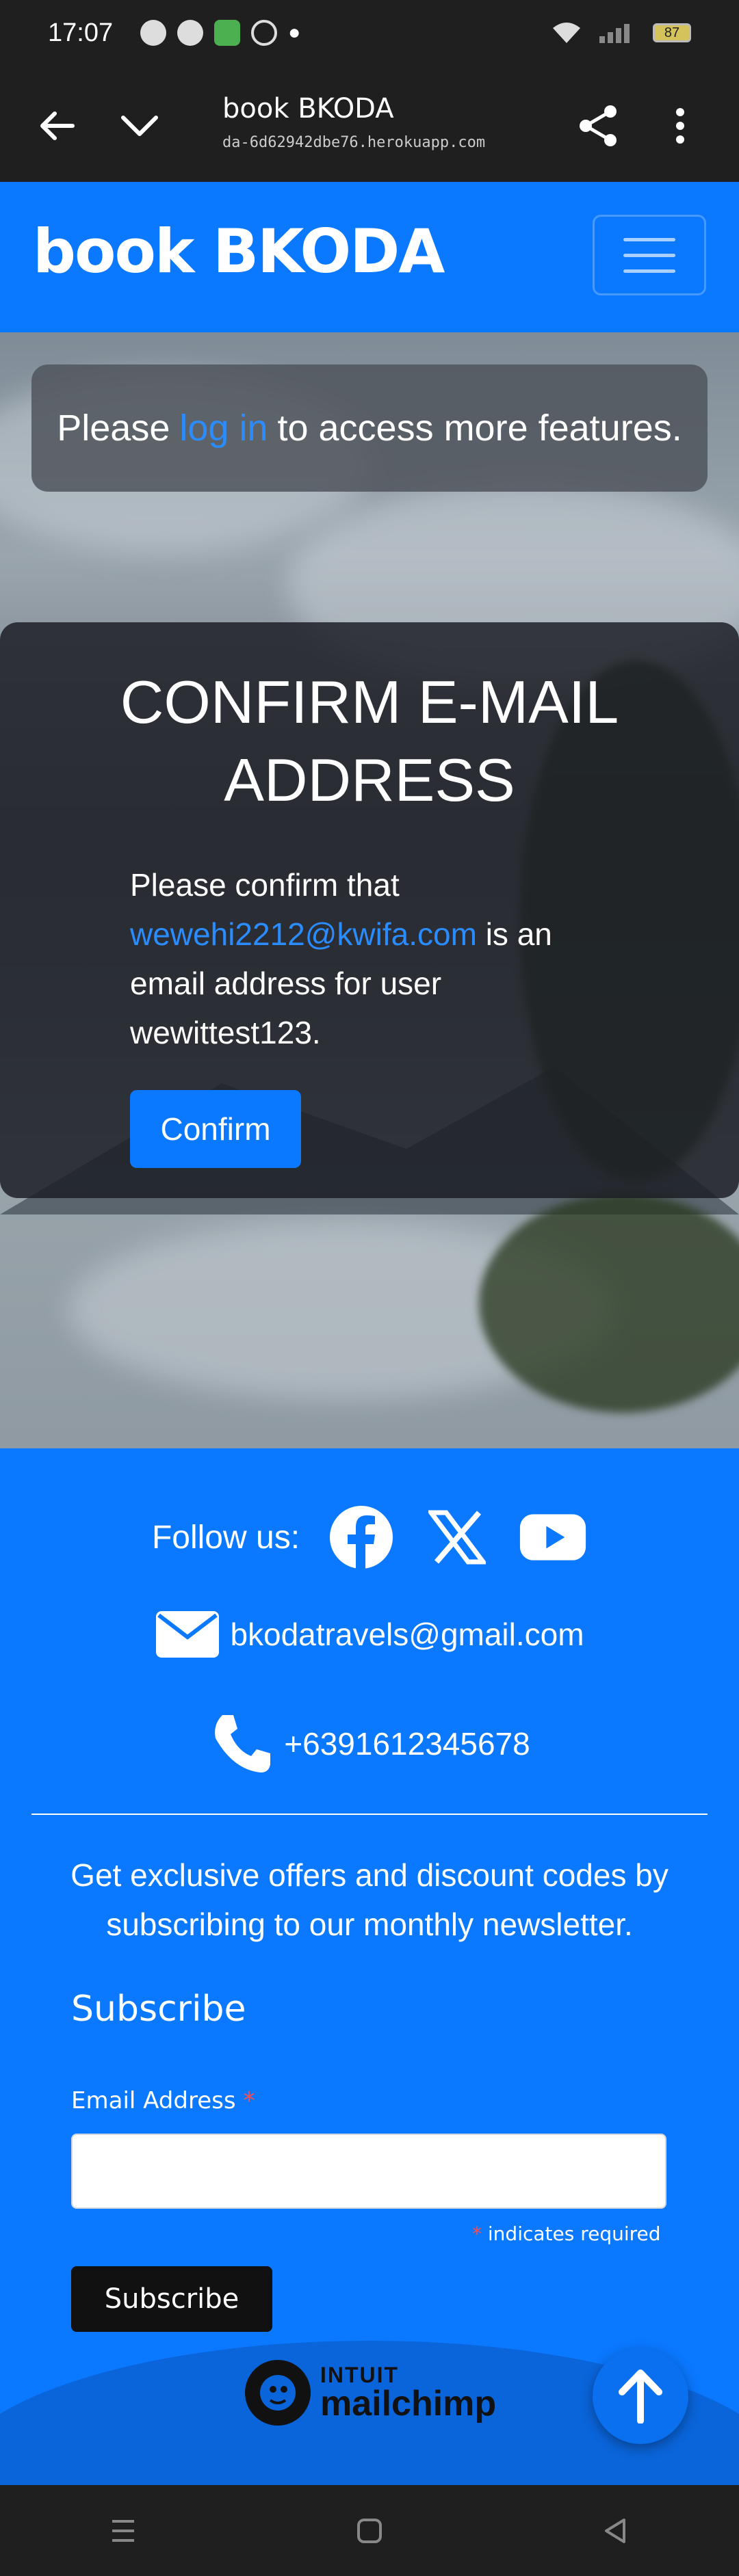 The image size is (739, 2576). Describe the element at coordinates (609, 1303) in the screenshot. I see `tree-decoration` at that location.